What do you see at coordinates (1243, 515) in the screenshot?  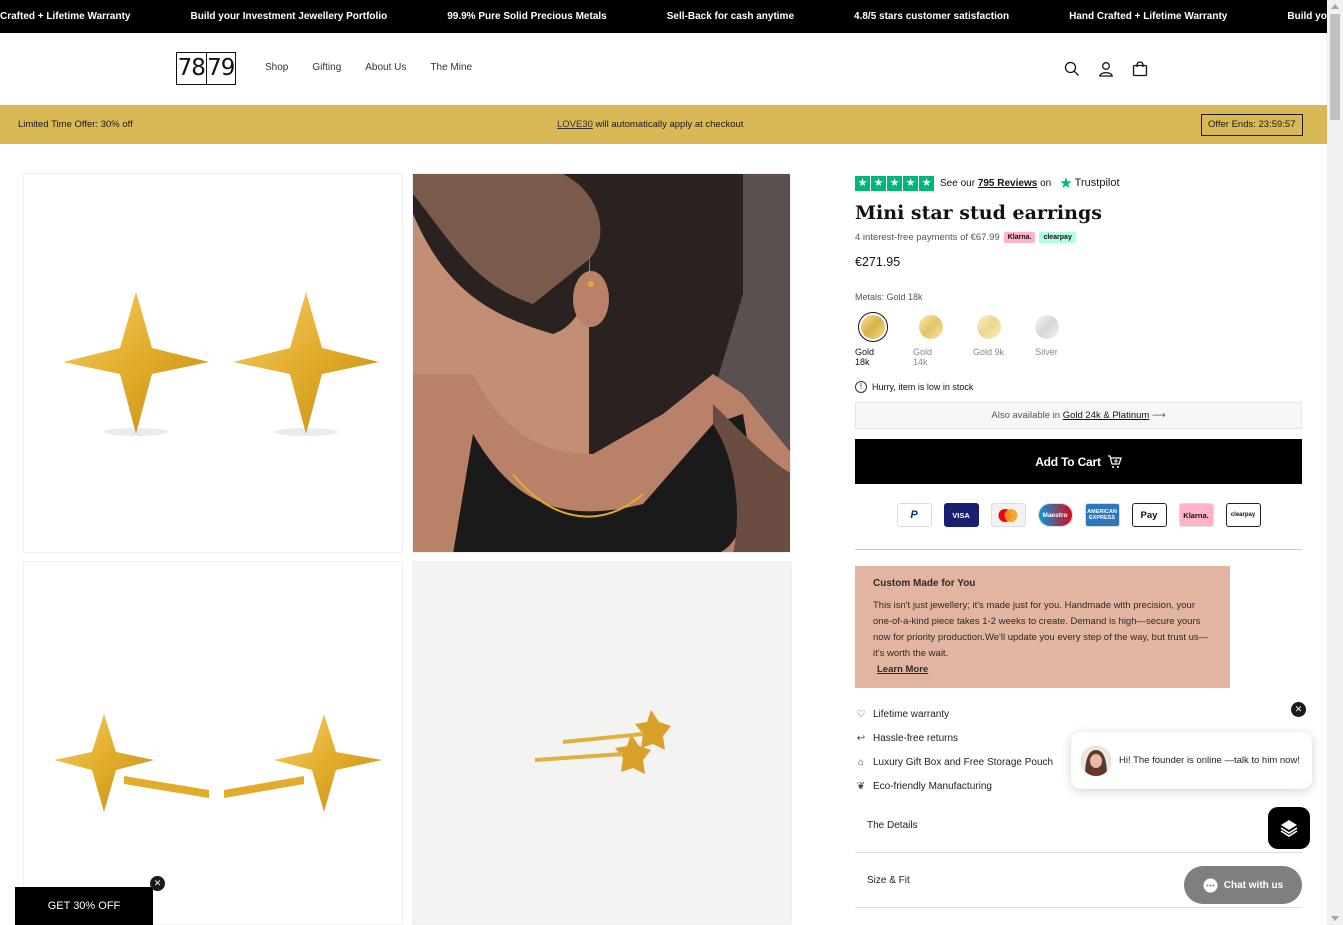 I see `clearpay-pay-icon: clearpay` at bounding box center [1243, 515].